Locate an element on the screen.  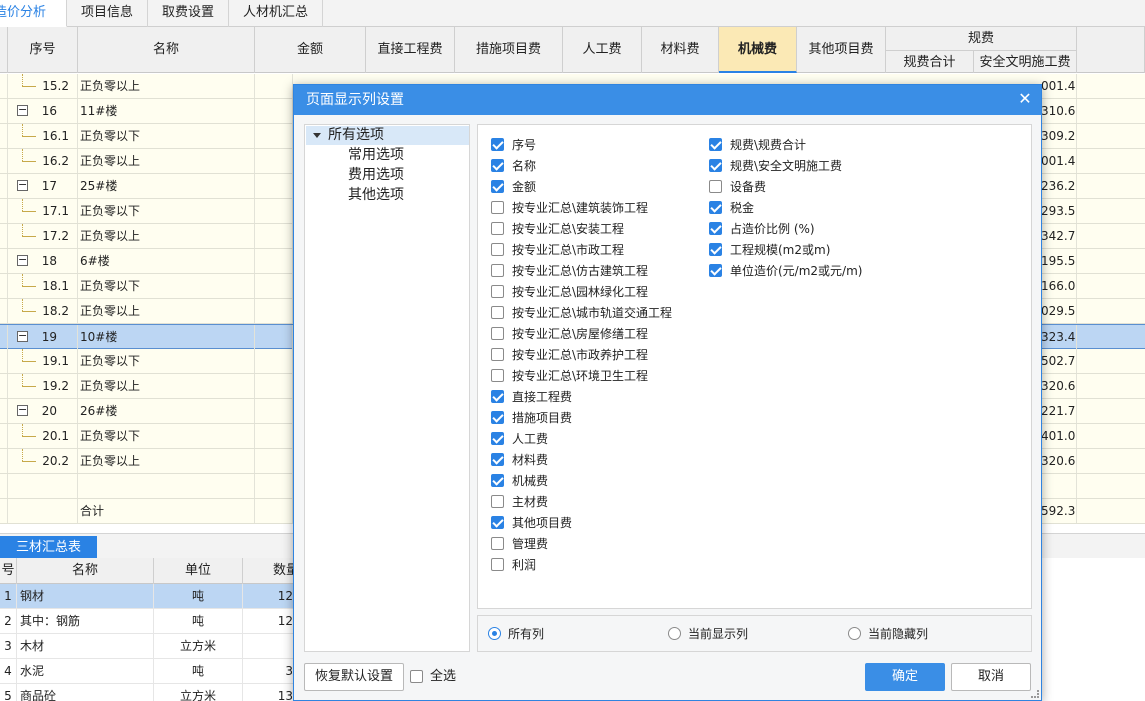
radio-all-columns: 所有列 is located at coordinates (516, 634).